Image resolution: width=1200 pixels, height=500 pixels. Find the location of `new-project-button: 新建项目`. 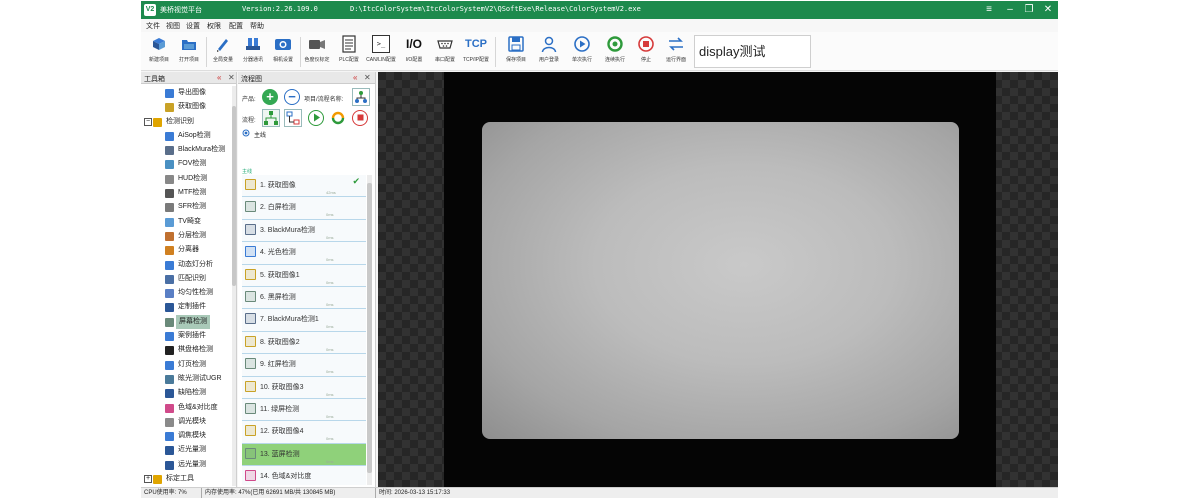

new-project-button: 新建项目 is located at coordinates (159, 52).